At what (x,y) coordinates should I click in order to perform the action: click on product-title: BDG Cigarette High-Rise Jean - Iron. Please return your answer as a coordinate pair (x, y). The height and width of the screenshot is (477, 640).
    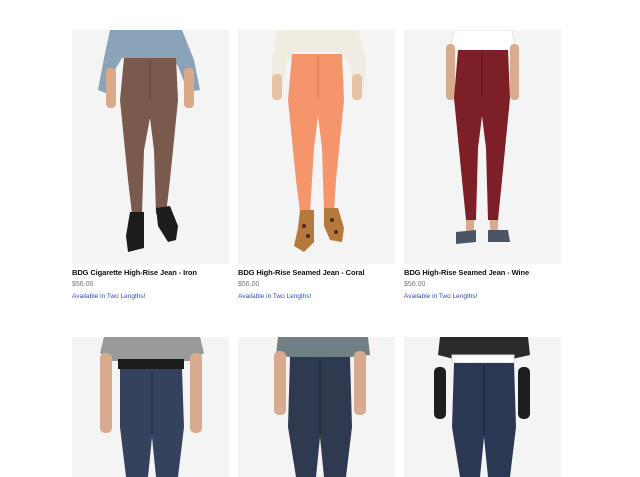
    Looking at the image, I should click on (150, 272).